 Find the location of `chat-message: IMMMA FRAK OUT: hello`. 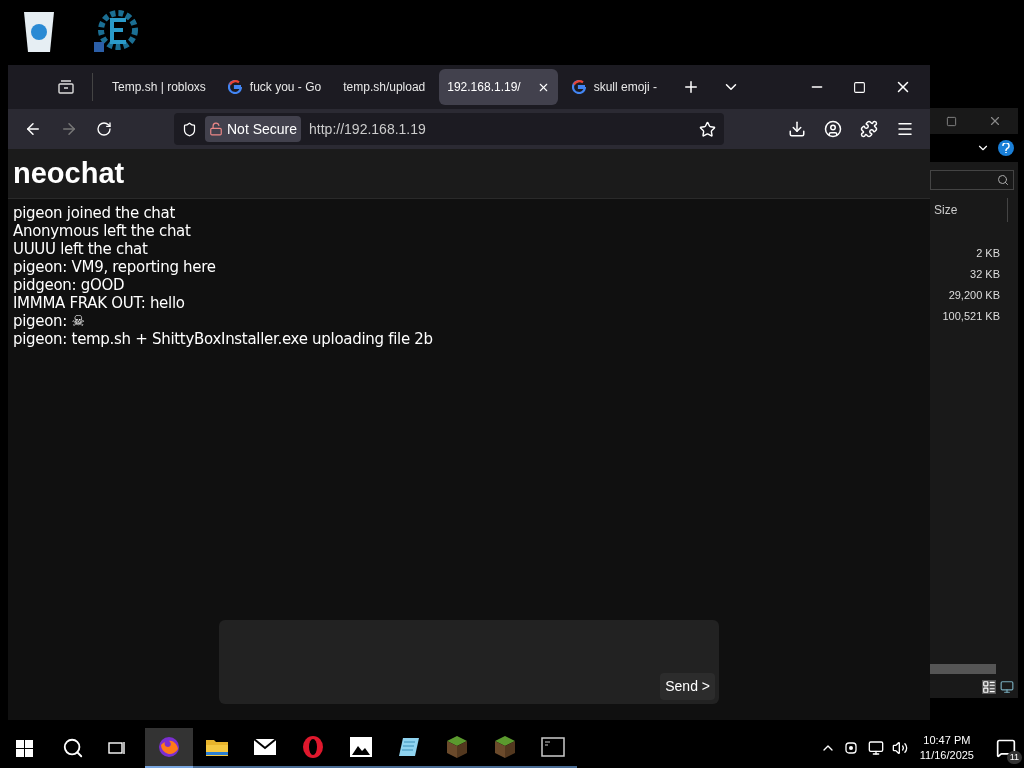

chat-message: IMMMA FRAK OUT: hello is located at coordinates (99, 303).